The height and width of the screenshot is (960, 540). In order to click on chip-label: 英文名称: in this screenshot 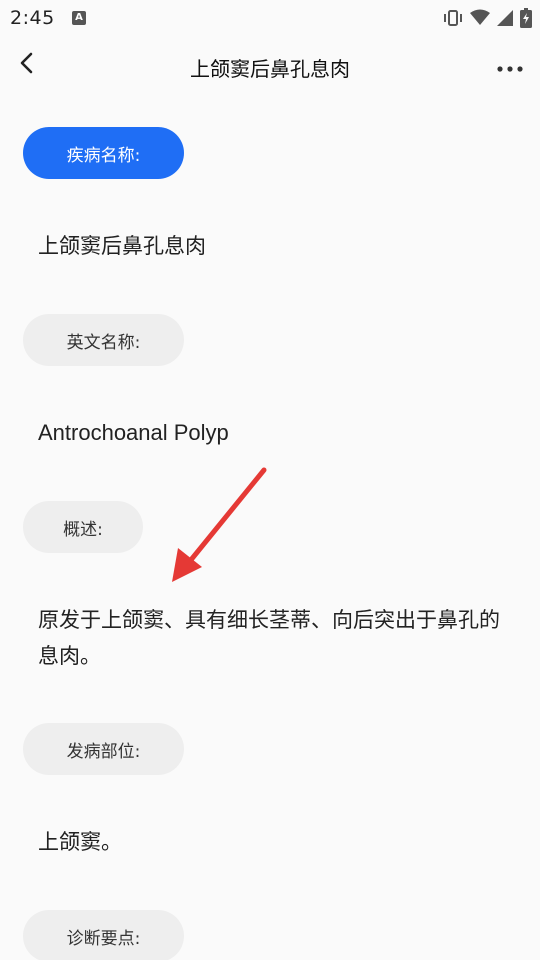, I will do `click(103, 342)`.